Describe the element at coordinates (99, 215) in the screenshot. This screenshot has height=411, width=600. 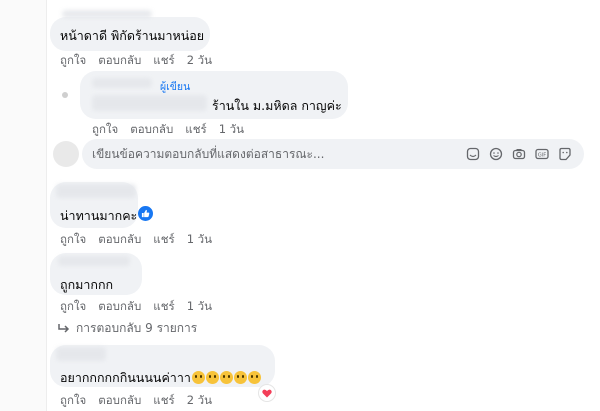
I see `comment-text: น่าทานมากคะ` at that location.